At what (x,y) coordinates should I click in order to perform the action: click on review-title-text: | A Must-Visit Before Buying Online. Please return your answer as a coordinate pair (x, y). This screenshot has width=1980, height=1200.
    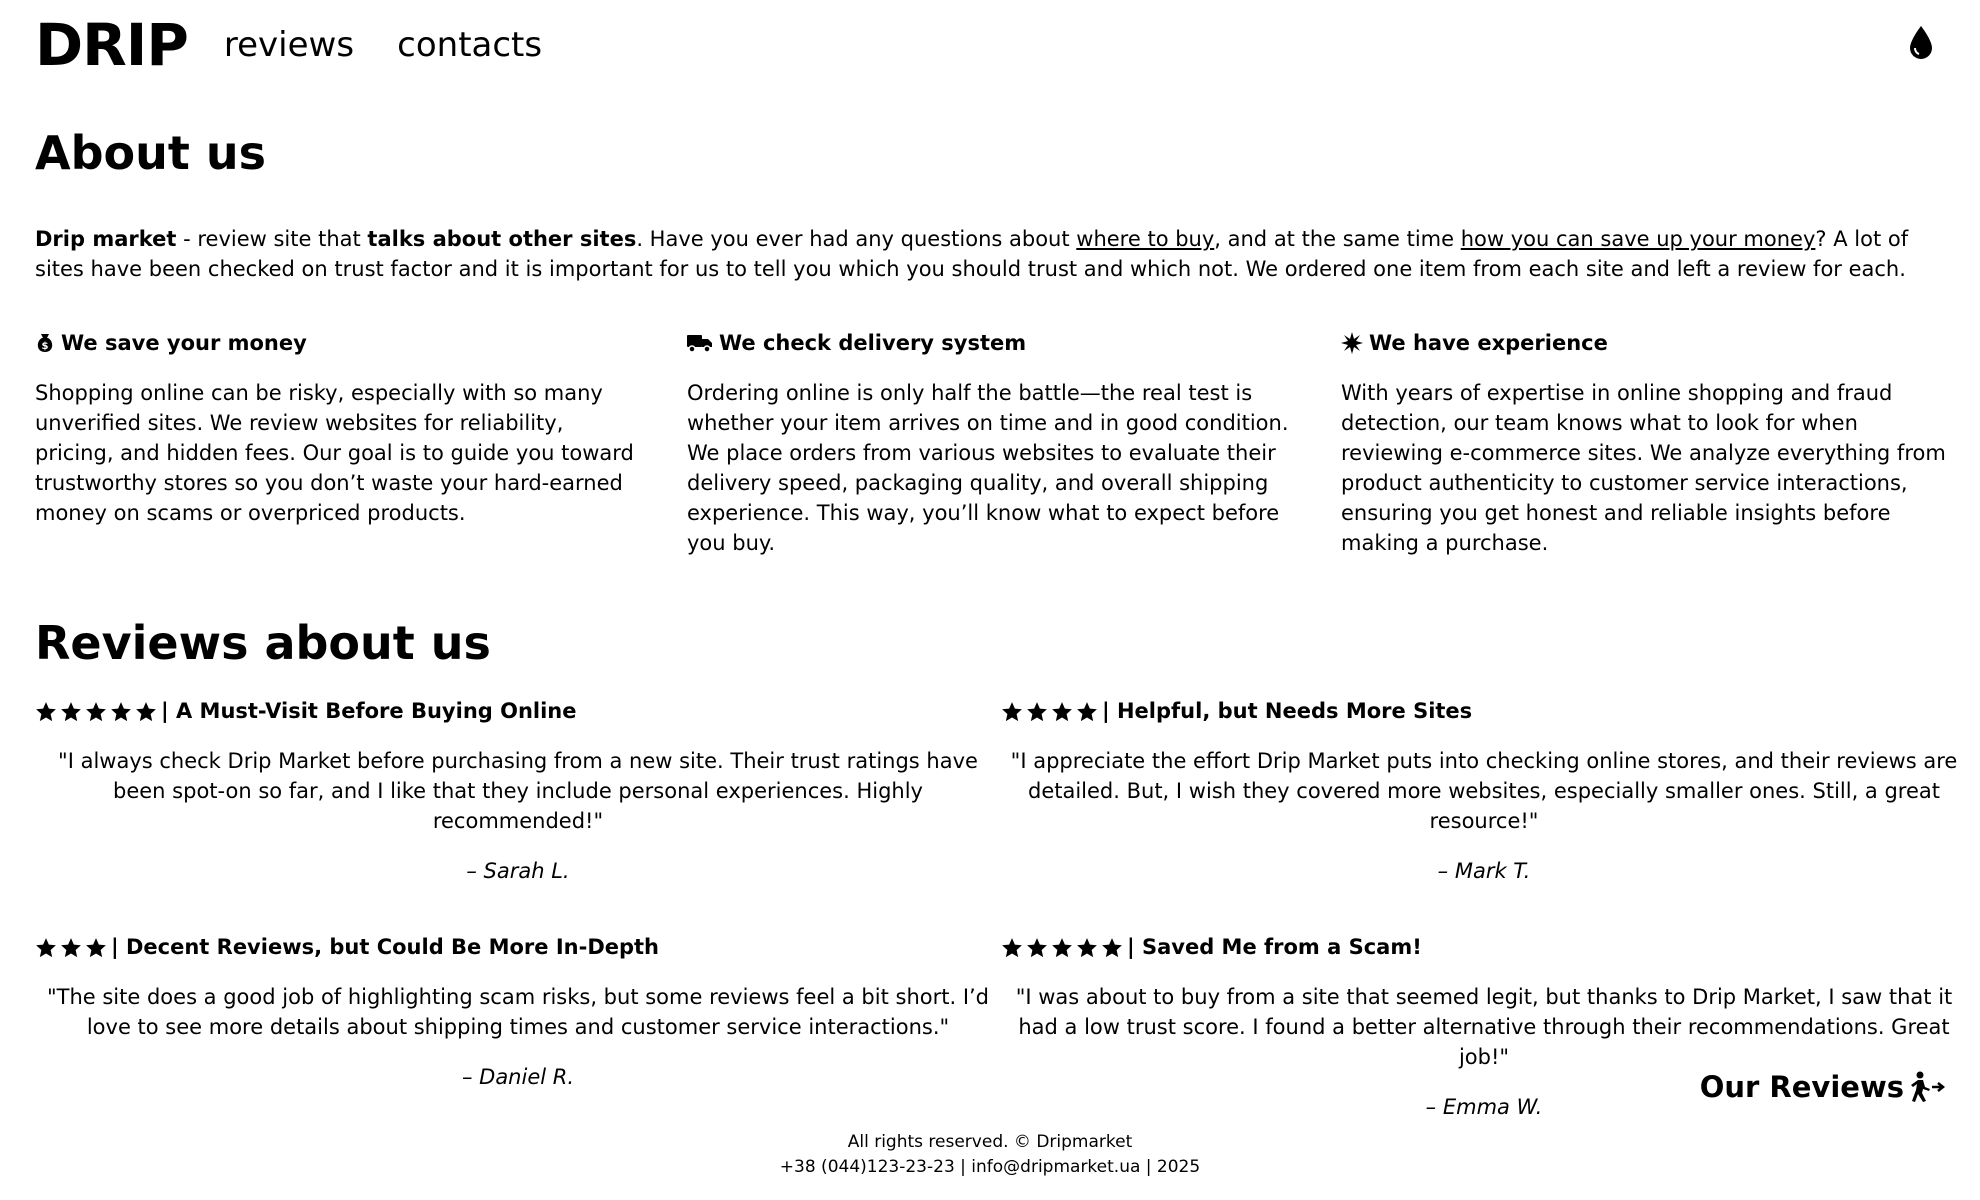
    Looking at the image, I should click on (369, 711).